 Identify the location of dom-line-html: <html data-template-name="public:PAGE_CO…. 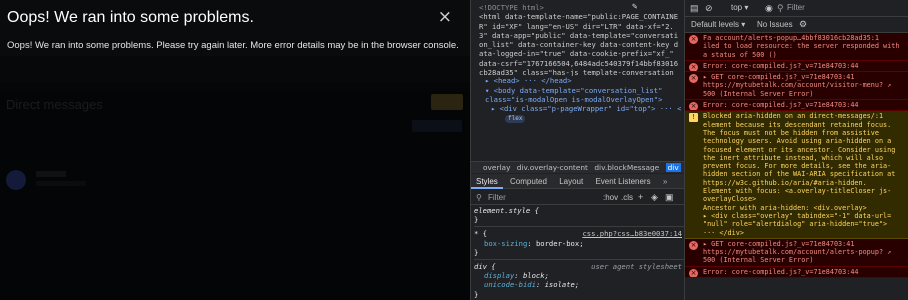
(580, 44).